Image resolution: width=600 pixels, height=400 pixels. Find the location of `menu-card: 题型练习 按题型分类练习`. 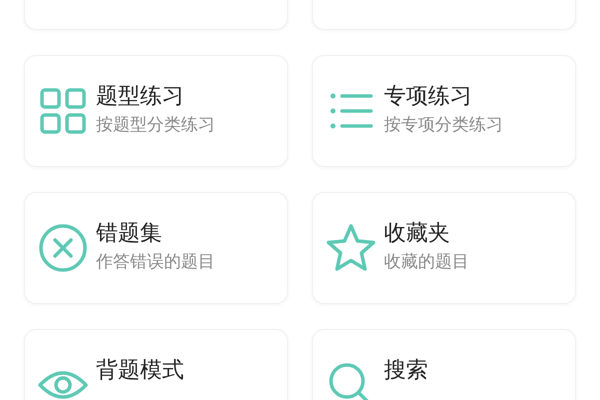

menu-card: 题型练习 按题型分类练习 is located at coordinates (156, 111).